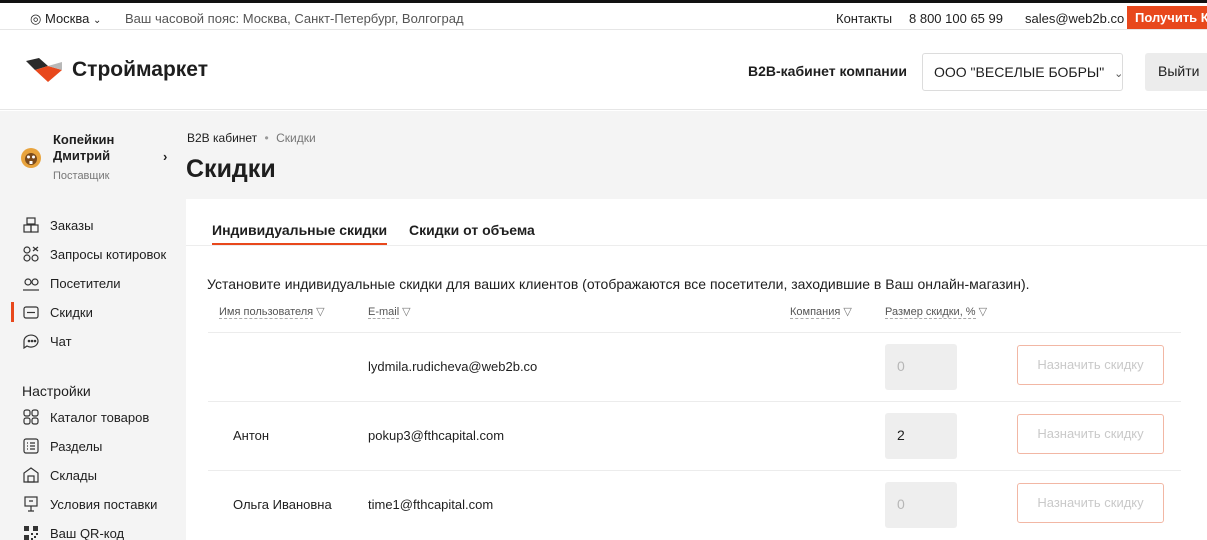 Image resolution: width=1207 pixels, height=540 pixels. Describe the element at coordinates (300, 234) in the screenshot. I see `tab-individual-discounts: Индивидуальные скидки` at that location.